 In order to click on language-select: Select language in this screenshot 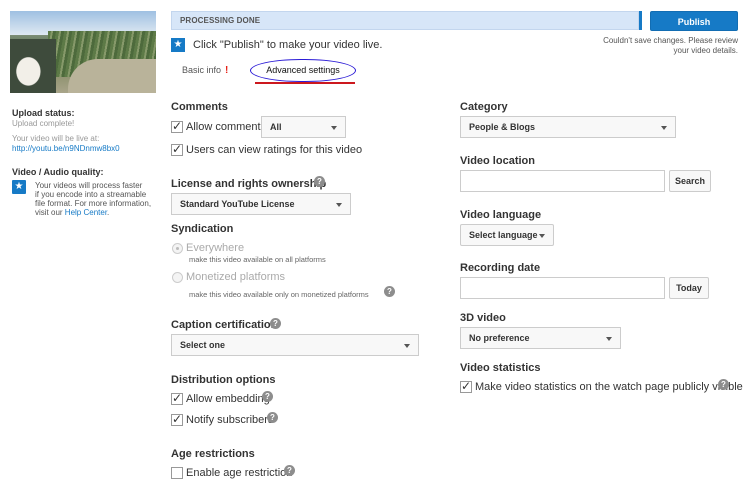, I will do `click(507, 235)`.